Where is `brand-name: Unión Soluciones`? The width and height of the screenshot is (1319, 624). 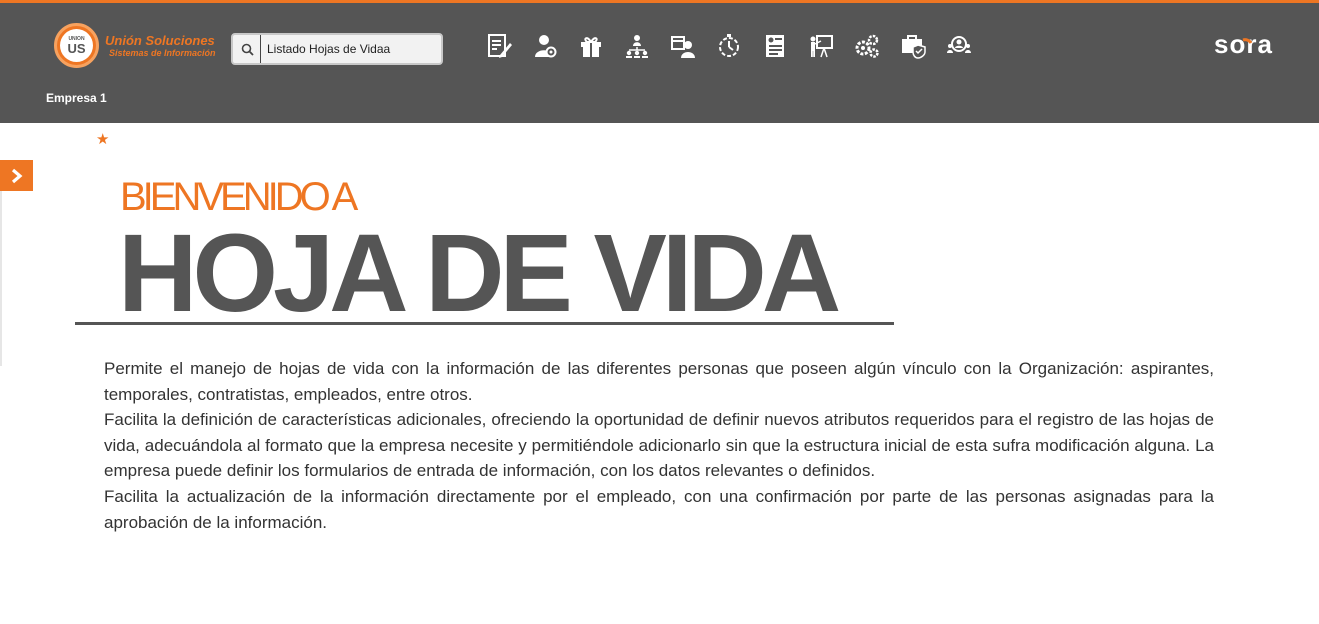
brand-name: Unión Soluciones is located at coordinates (160, 40).